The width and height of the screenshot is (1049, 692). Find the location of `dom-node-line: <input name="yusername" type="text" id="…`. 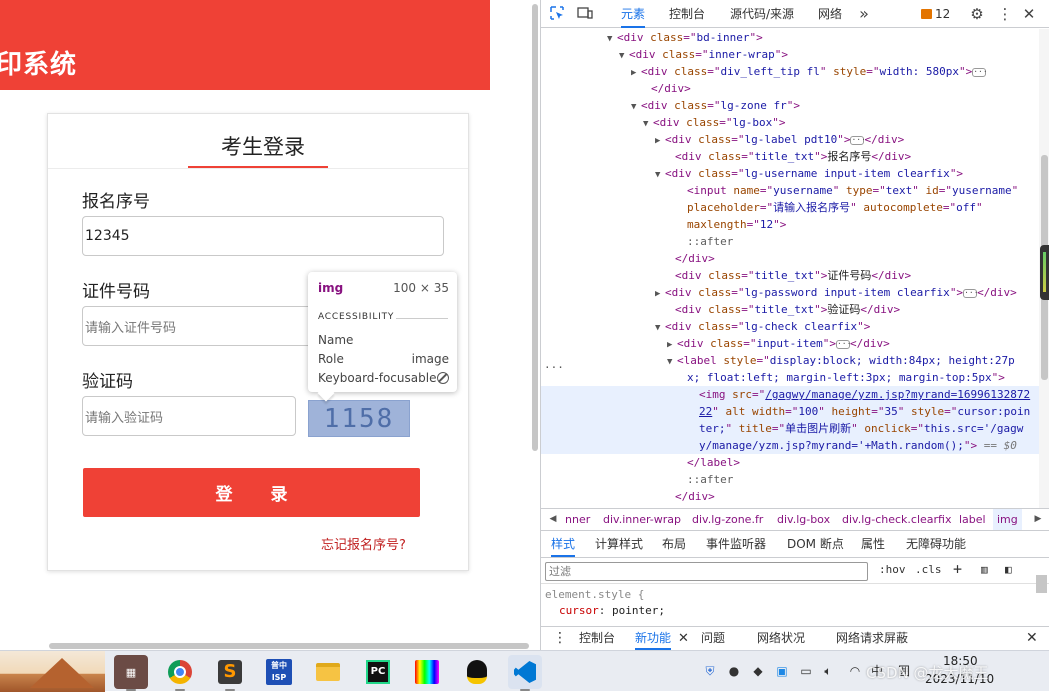

dom-node-line: <input name="yusername" type="text" id="… is located at coordinates (790, 190).